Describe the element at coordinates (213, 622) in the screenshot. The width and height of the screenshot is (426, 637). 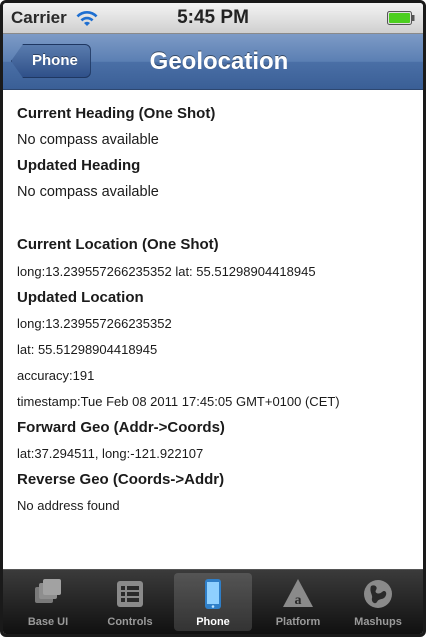
I see `tab-label: Phone` at that location.